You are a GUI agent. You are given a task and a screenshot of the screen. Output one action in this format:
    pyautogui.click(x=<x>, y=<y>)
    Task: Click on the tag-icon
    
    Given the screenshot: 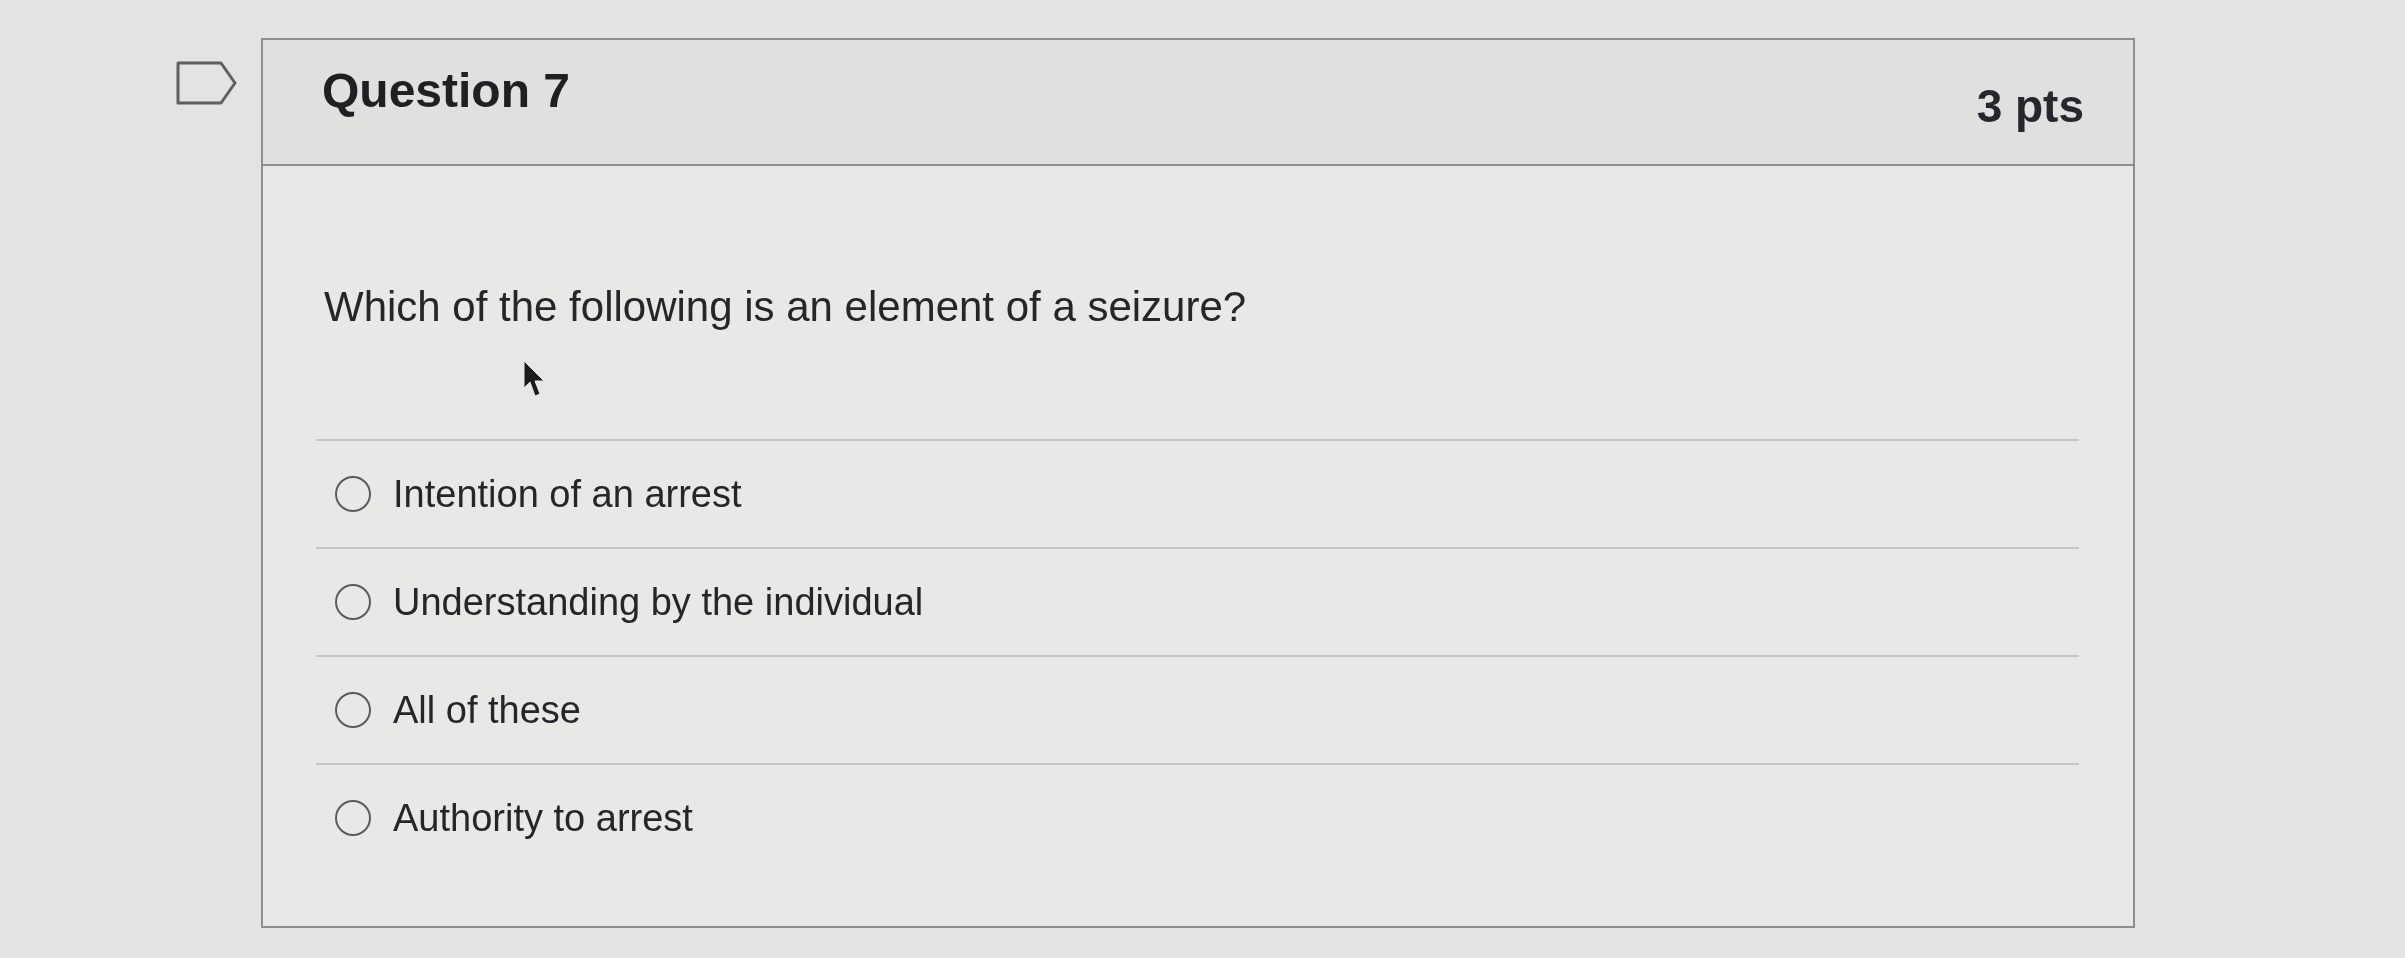 What is the action you would take?
    pyautogui.click(x=207, y=83)
    